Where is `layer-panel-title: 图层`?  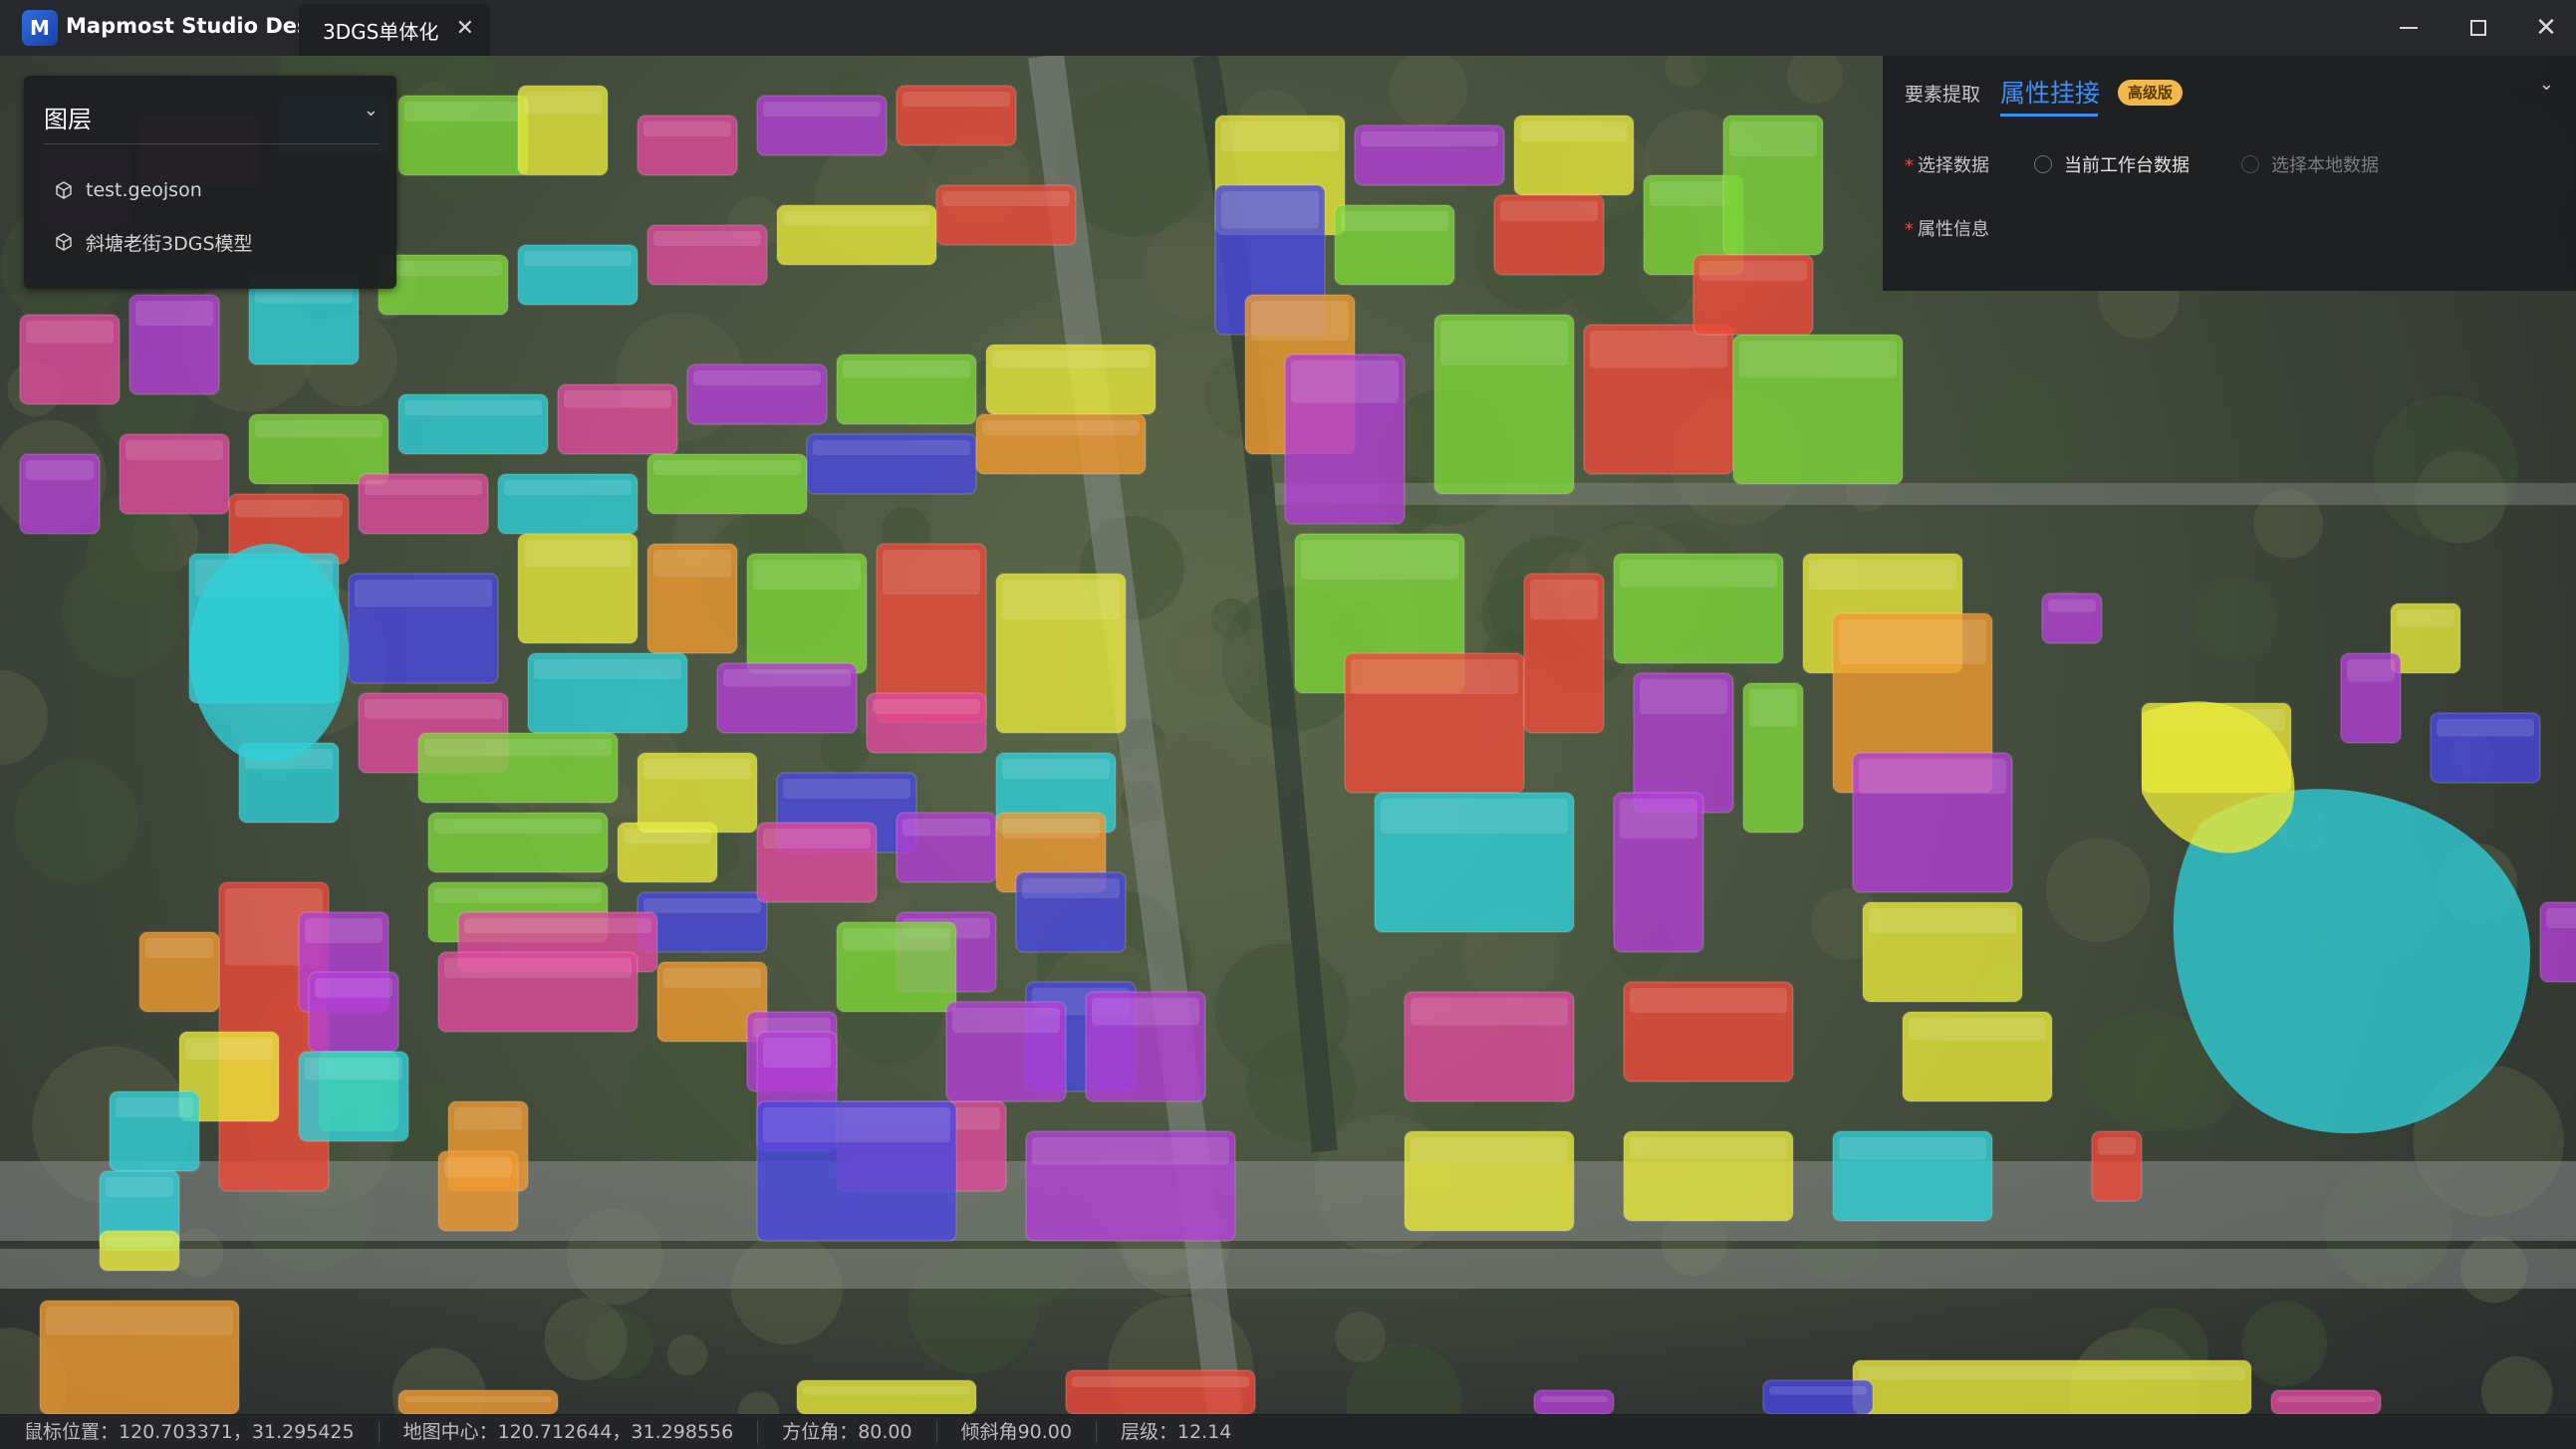 layer-panel-title: 图层 is located at coordinates (68, 120).